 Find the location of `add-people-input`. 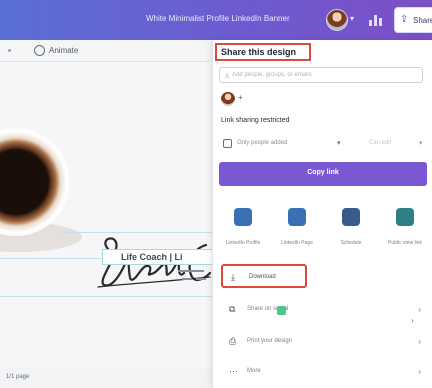

add-people-input is located at coordinates (321, 75).